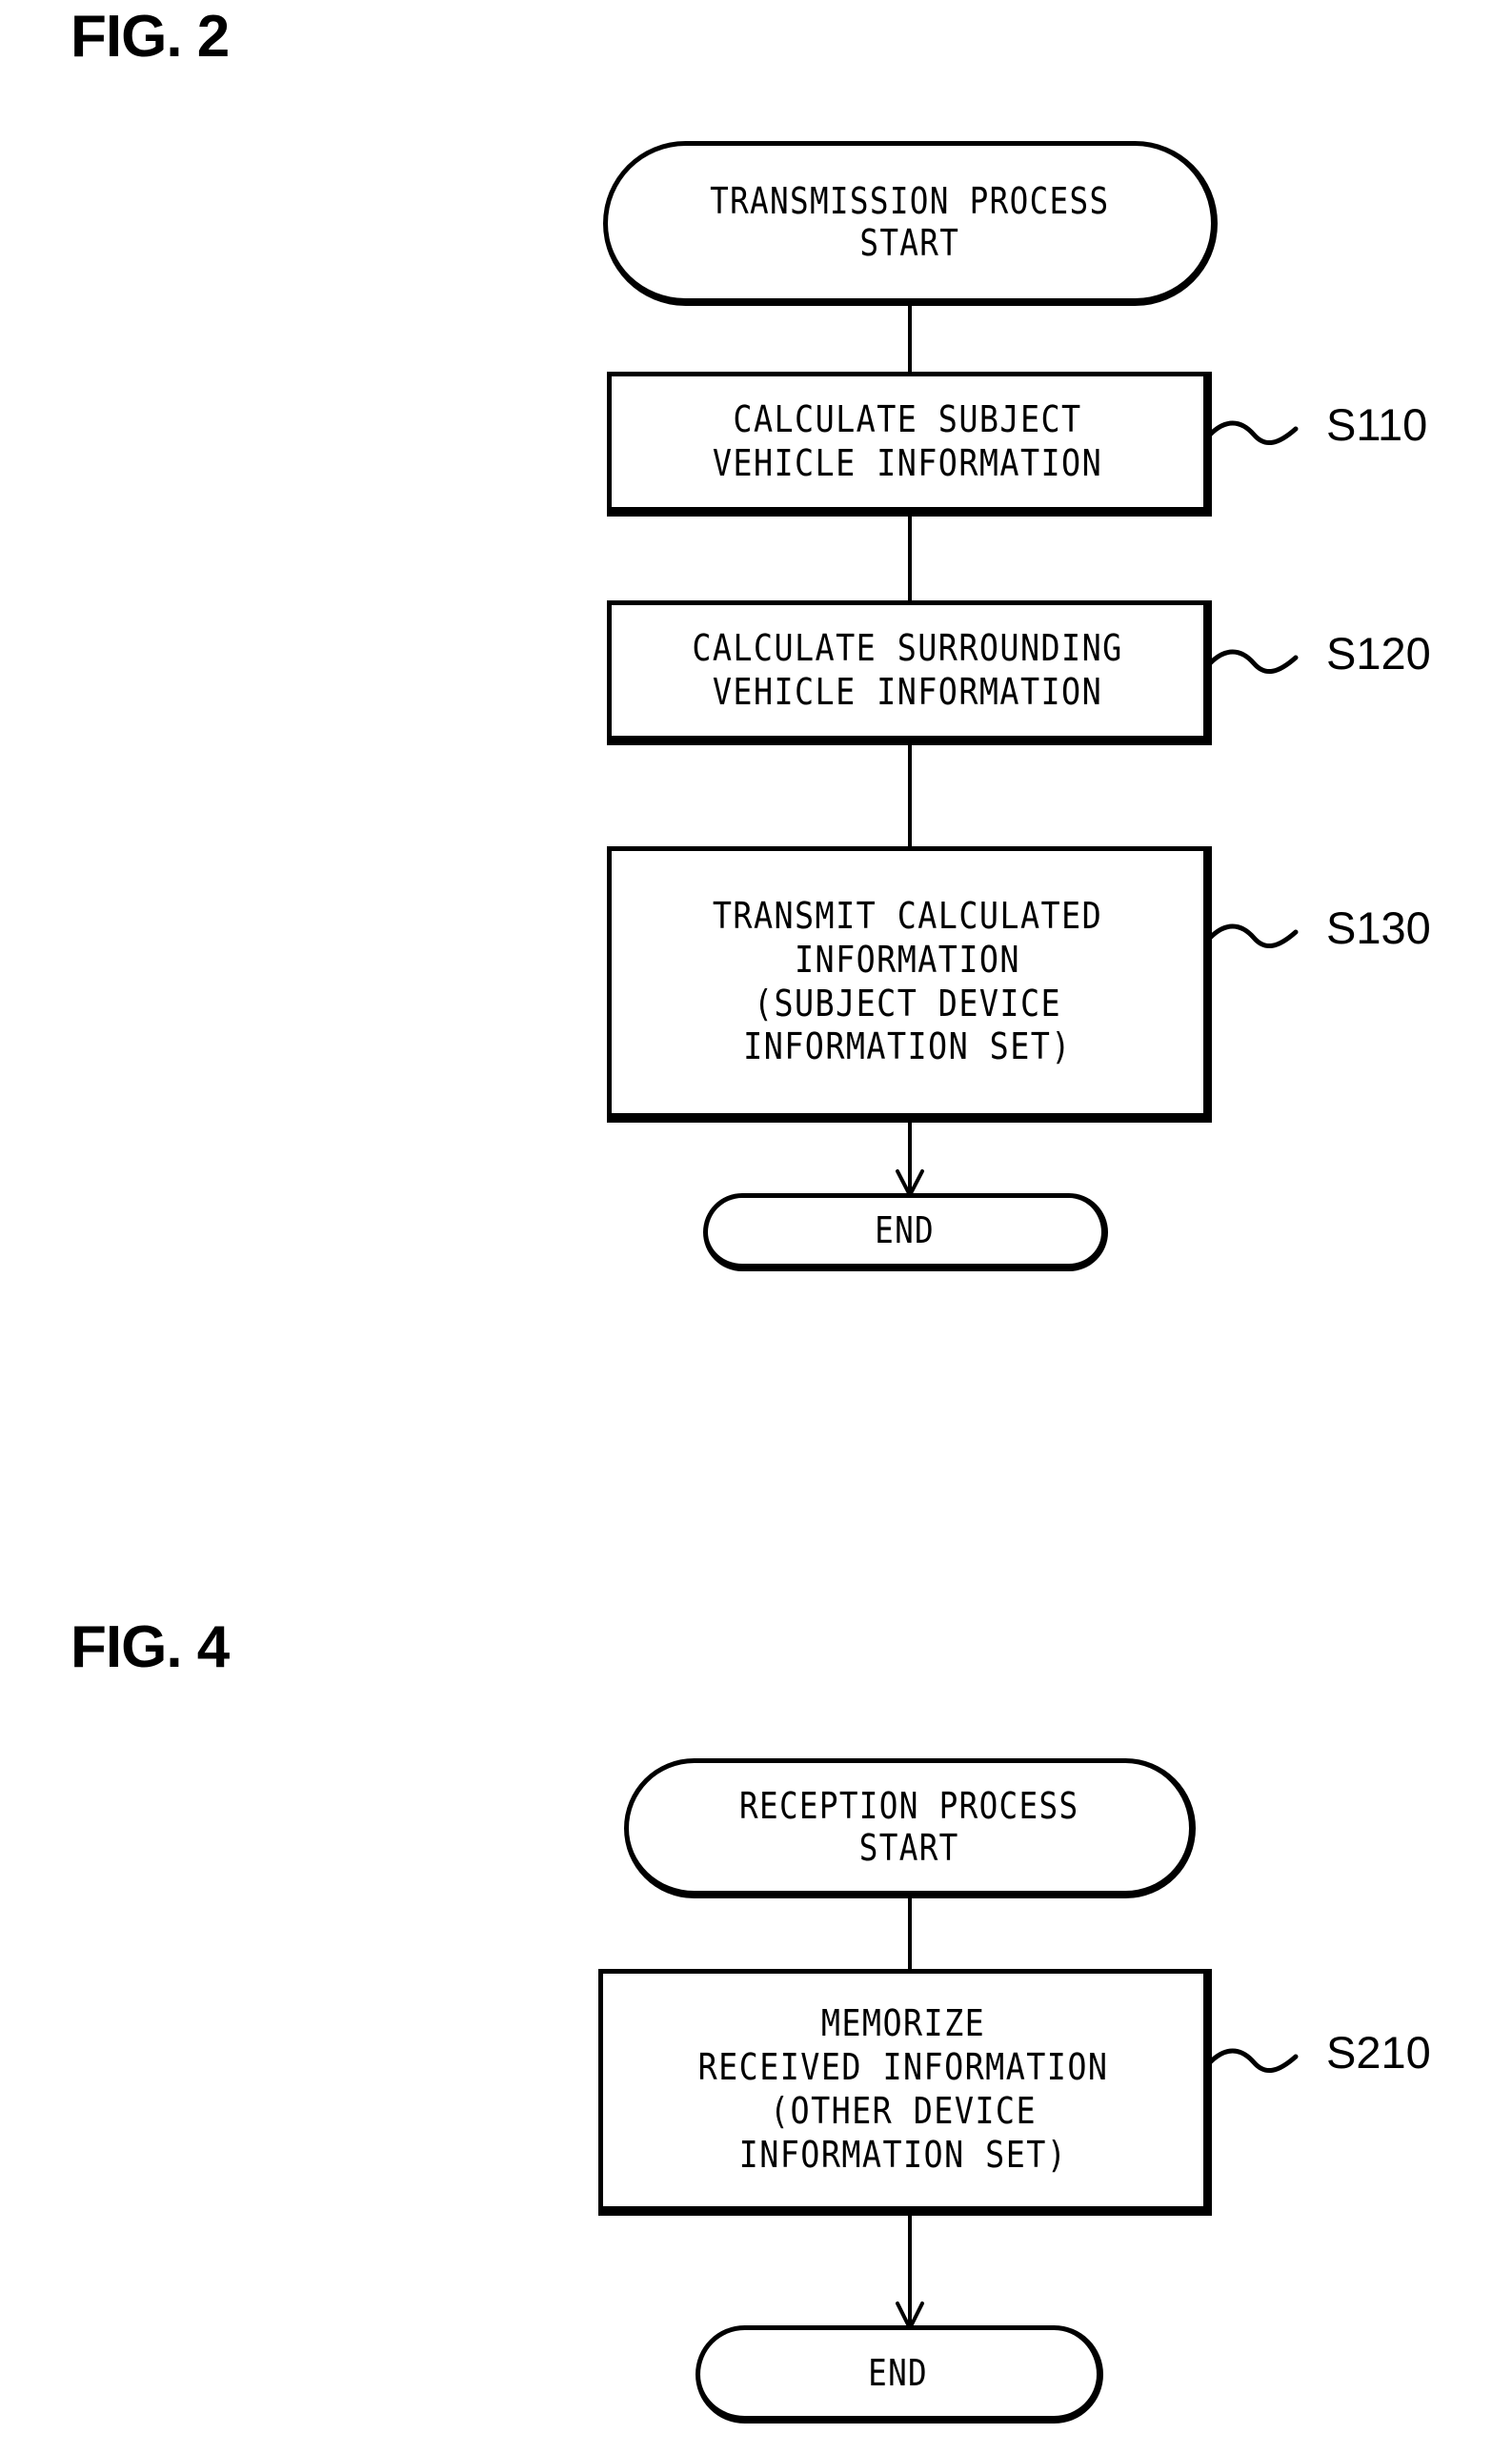  I want to click on fig4-end-label: END, so click(898, 2372).